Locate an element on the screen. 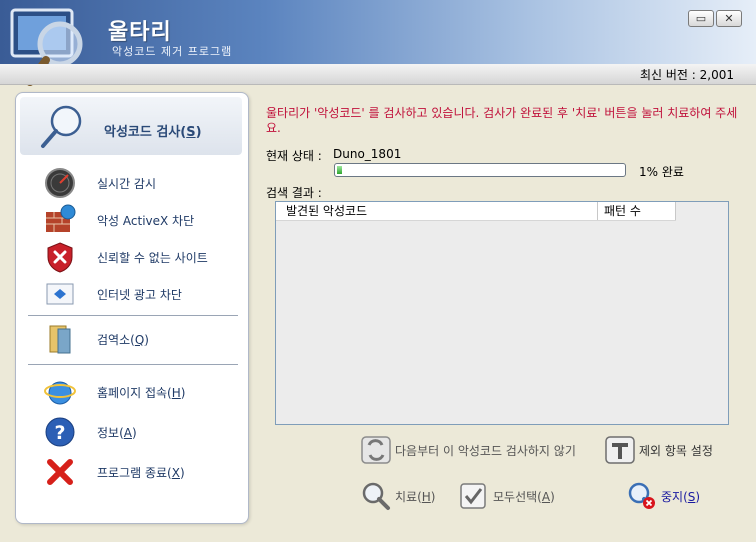  ie-globe-icon is located at coordinates (60, 393).